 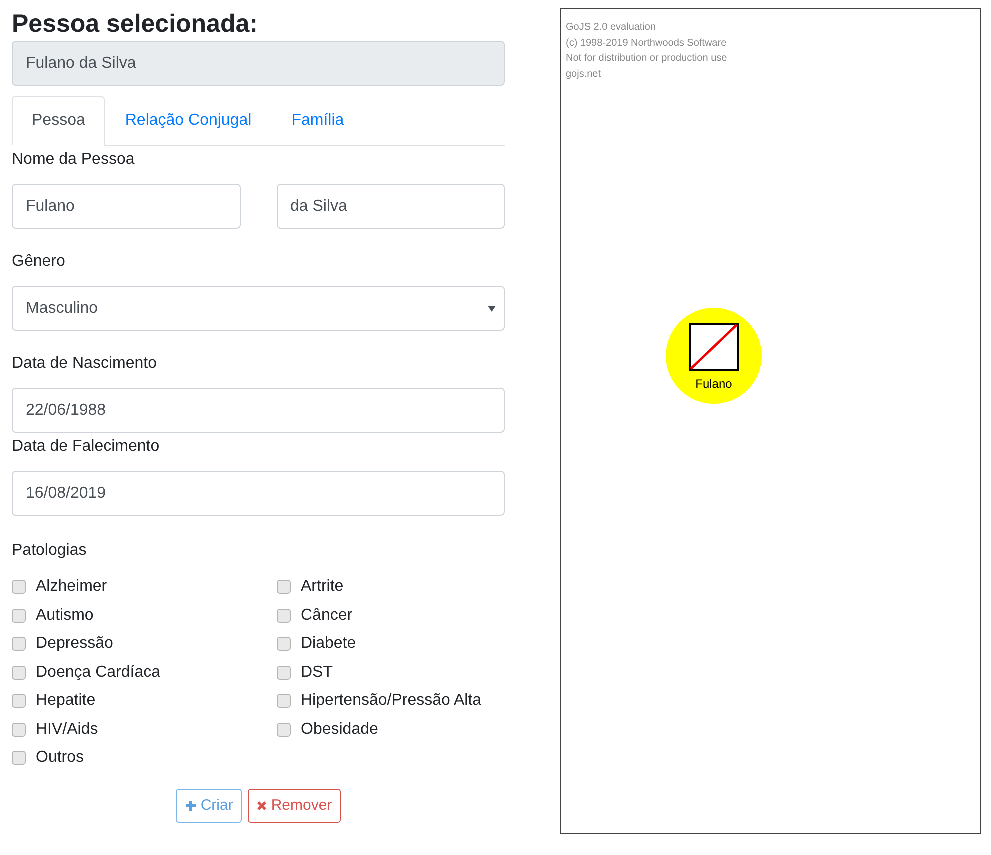 I want to click on node-label: Fulano, so click(x=714, y=384).